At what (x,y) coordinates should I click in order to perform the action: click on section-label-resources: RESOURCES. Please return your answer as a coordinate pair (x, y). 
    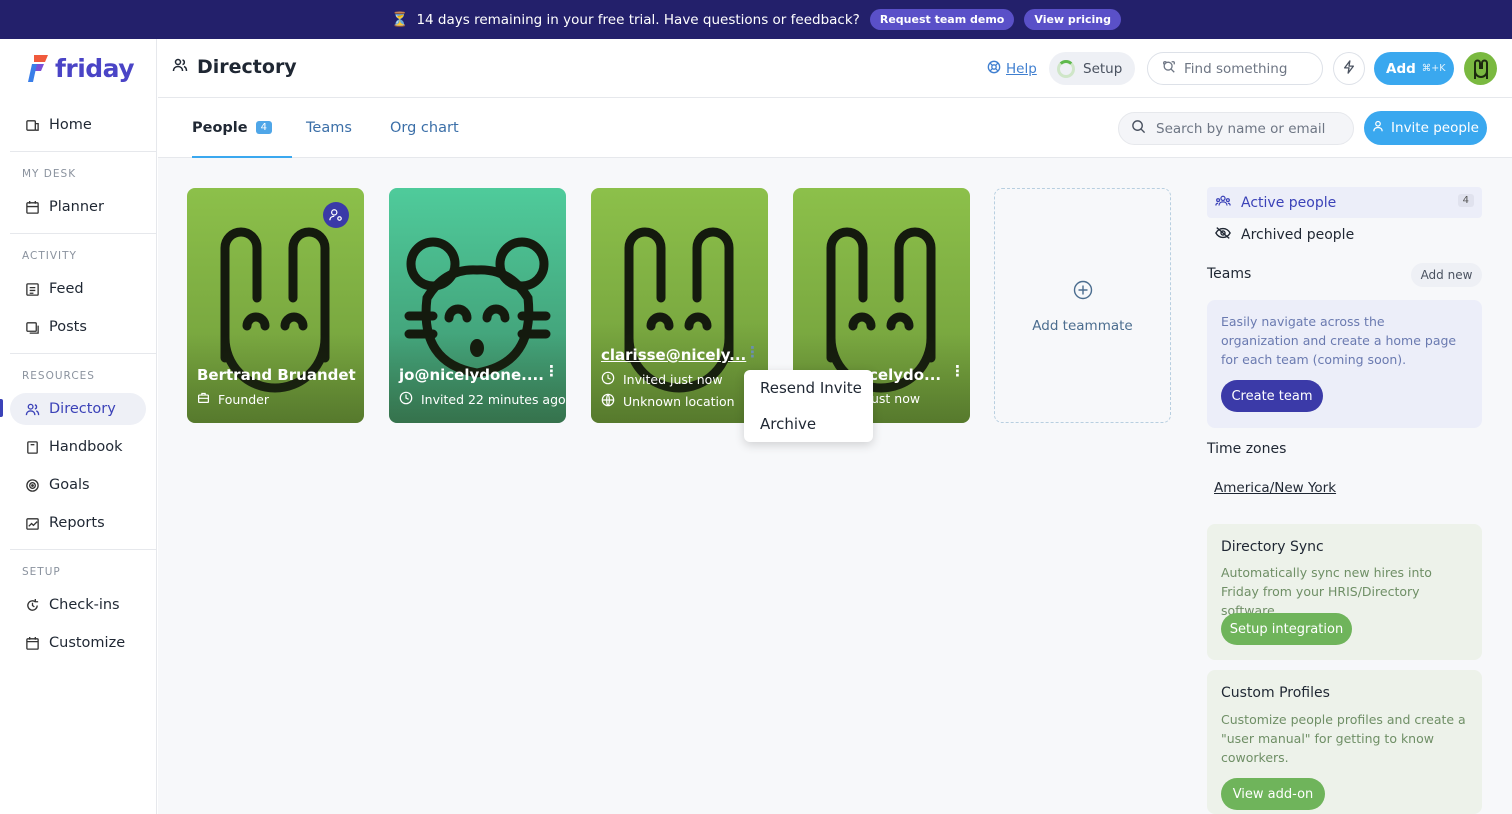
    Looking at the image, I should click on (58, 376).